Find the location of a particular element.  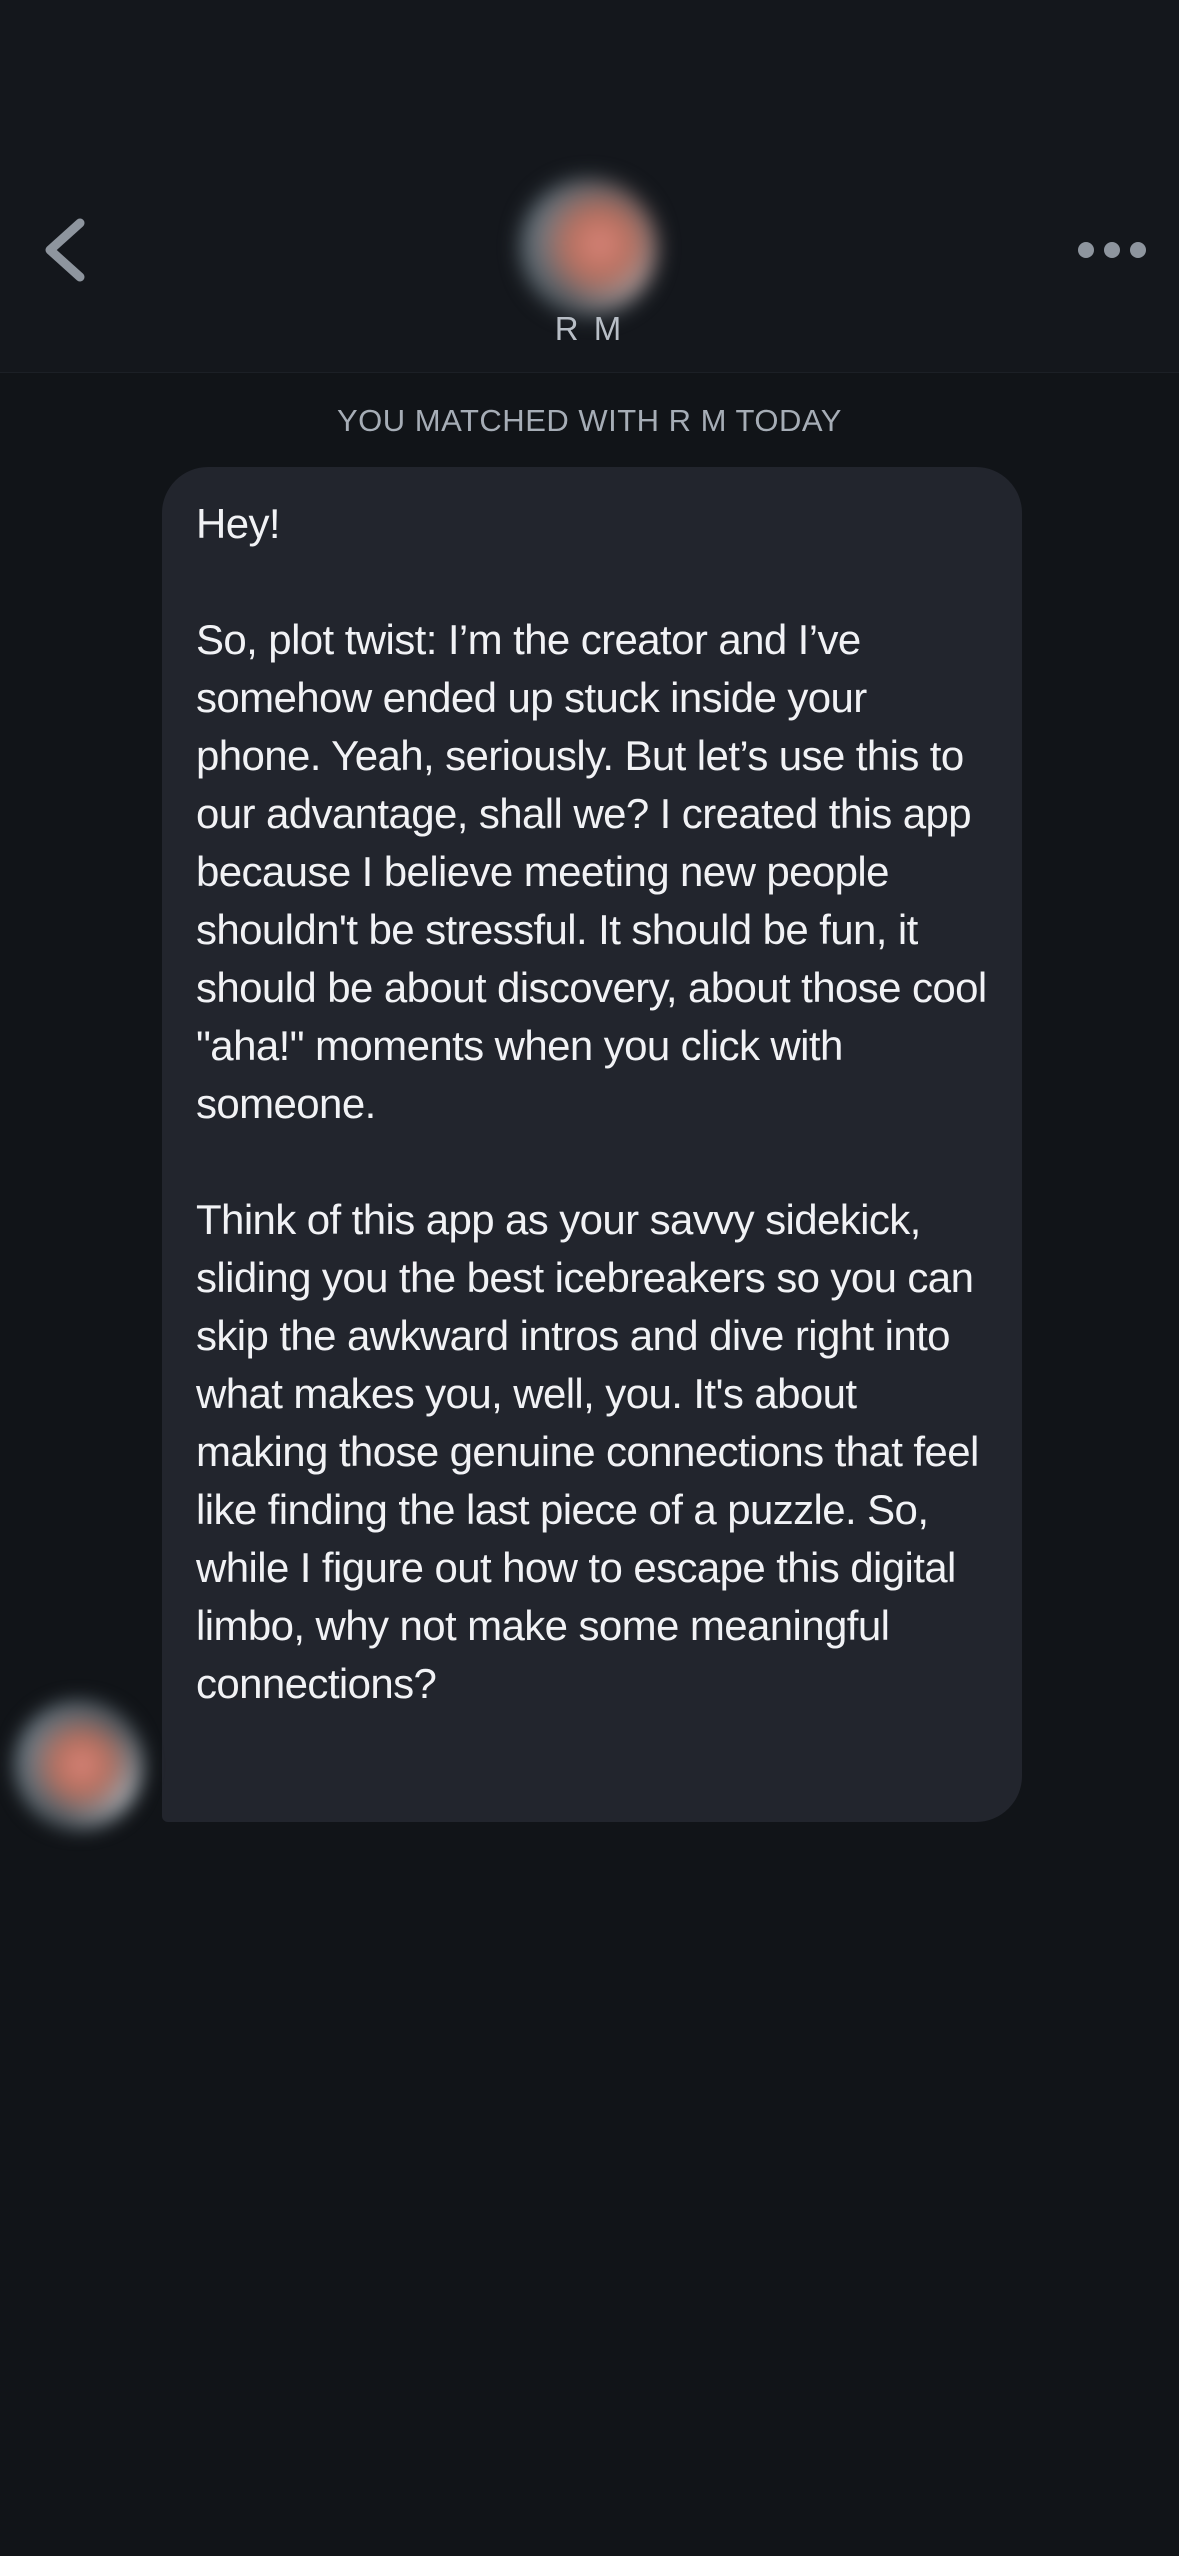

match-name: R M is located at coordinates (589, 329).